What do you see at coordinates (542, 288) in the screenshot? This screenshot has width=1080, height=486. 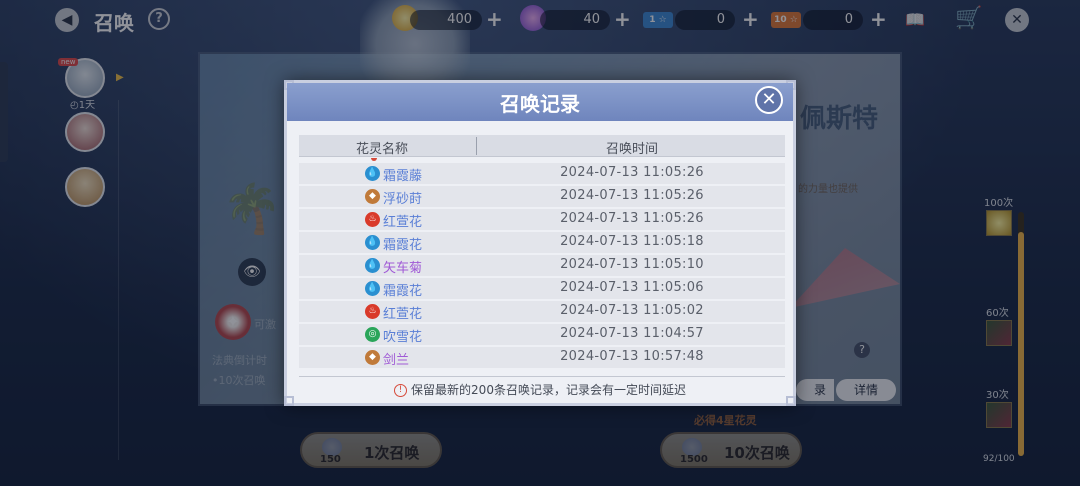 I see `table-row: 💧 霜霞花 2024-07-13 11:05:06` at bounding box center [542, 288].